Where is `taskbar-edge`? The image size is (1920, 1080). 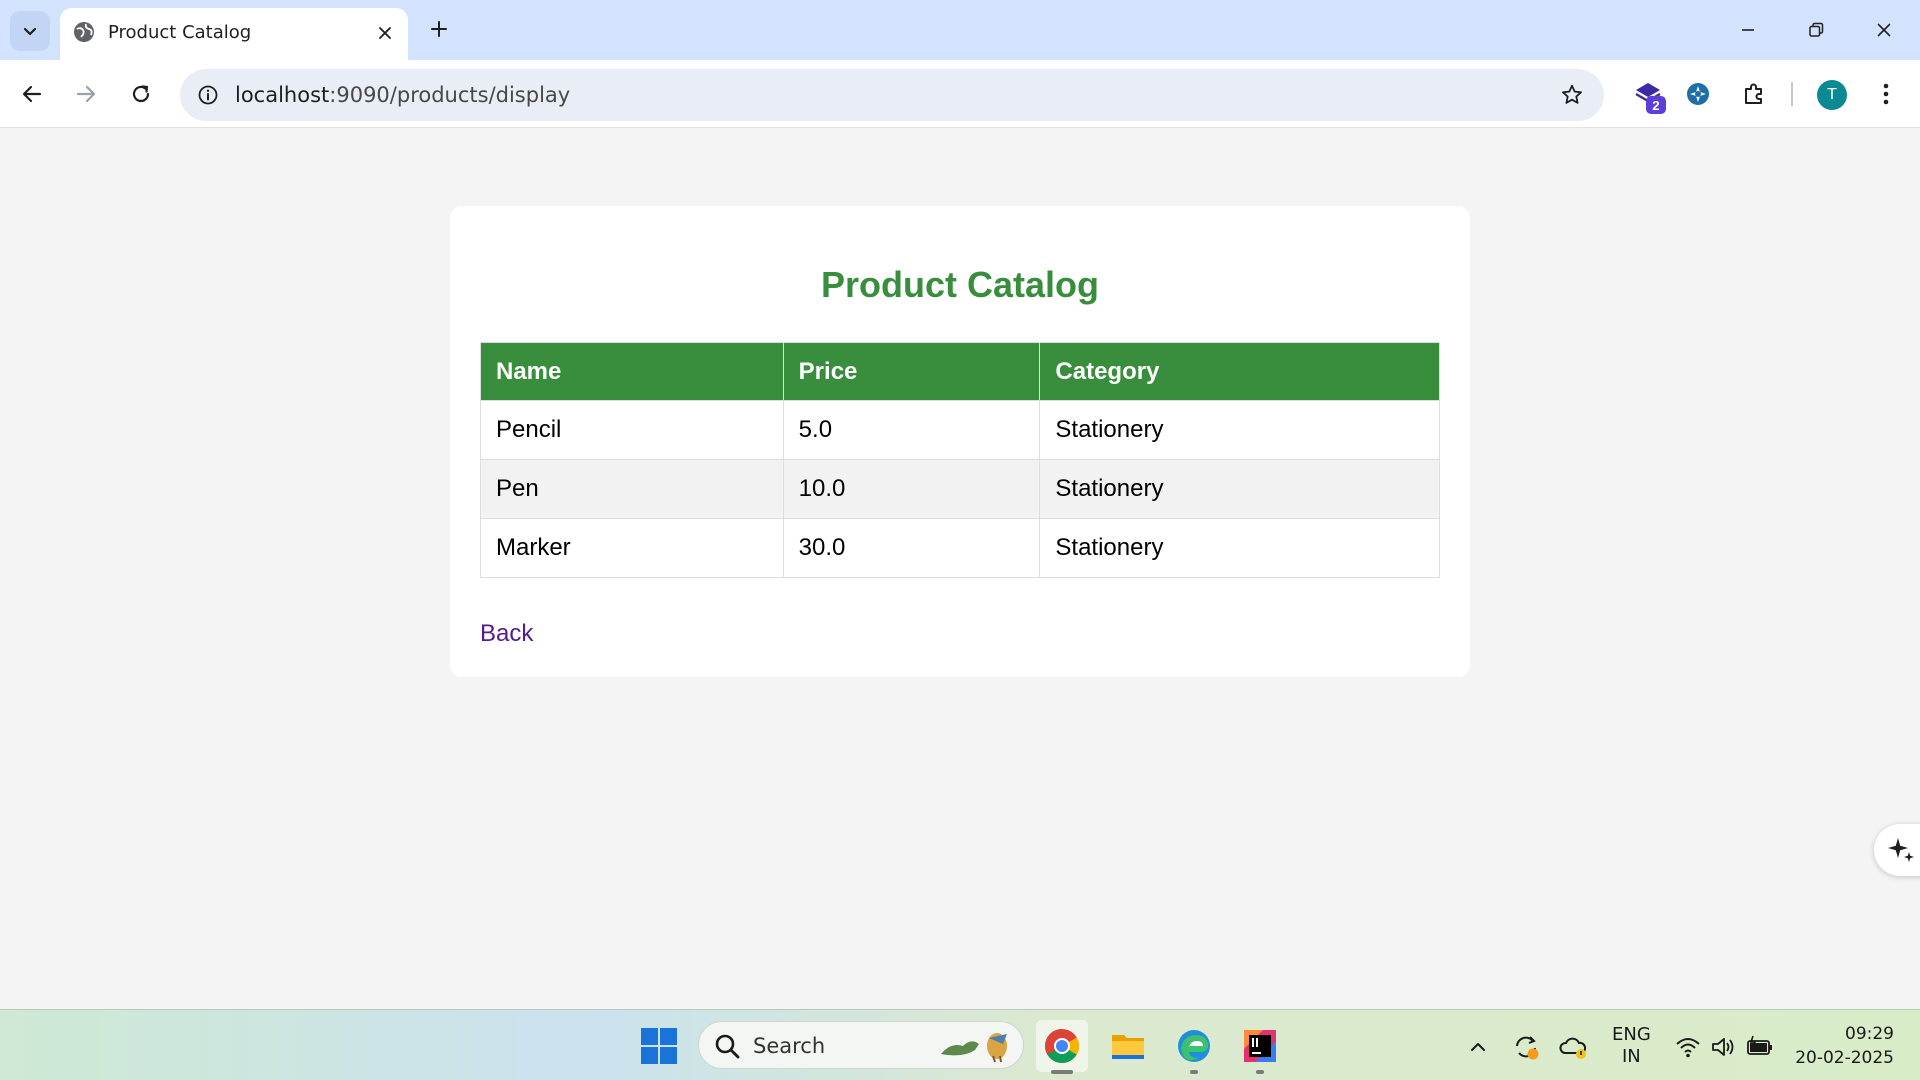
taskbar-edge is located at coordinates (1194, 1047).